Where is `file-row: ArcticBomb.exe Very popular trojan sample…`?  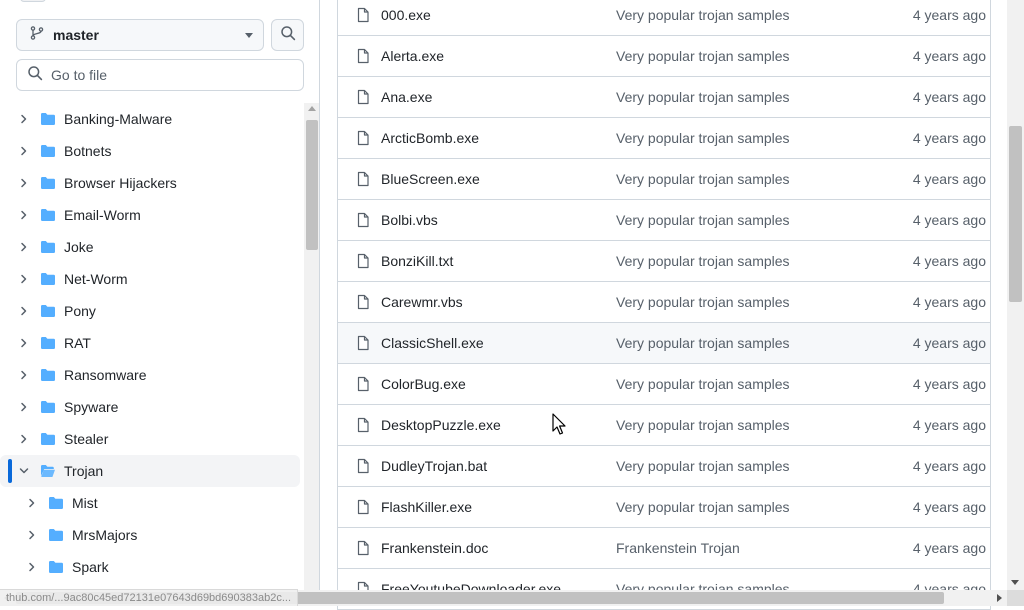 file-row: ArcticBomb.exe Very popular trojan sample… is located at coordinates (664, 137).